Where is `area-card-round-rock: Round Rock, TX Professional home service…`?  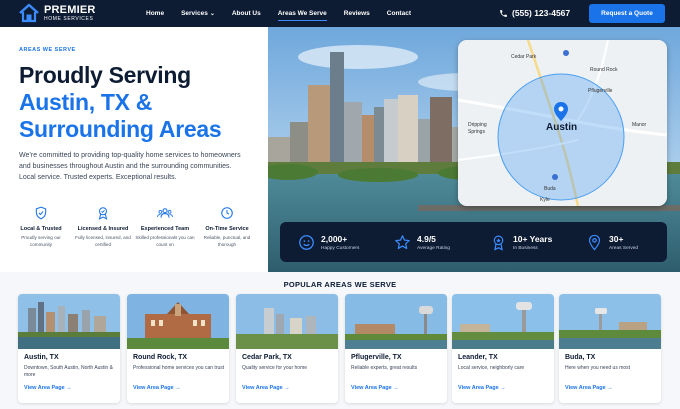 area-card-round-rock: Round Rock, TX Professional home service… is located at coordinates (178, 348).